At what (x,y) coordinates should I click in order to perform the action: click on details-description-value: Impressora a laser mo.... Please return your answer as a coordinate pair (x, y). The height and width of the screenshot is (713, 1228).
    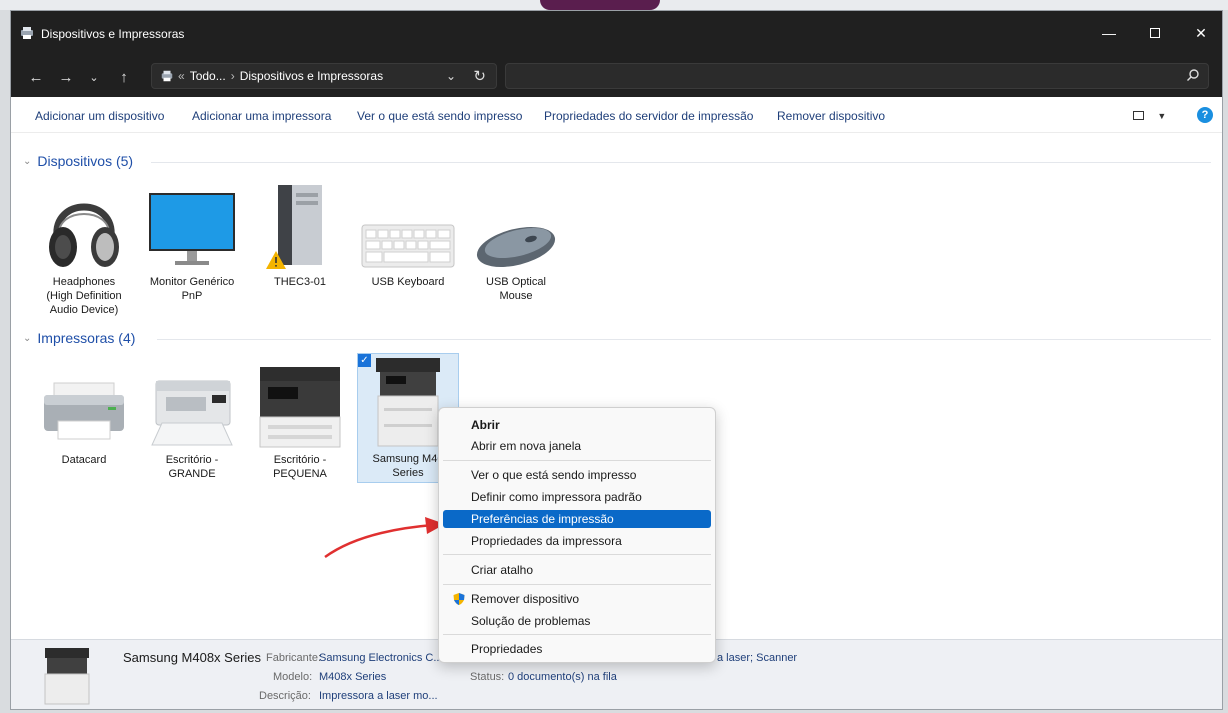
    Looking at the image, I should click on (378, 696).